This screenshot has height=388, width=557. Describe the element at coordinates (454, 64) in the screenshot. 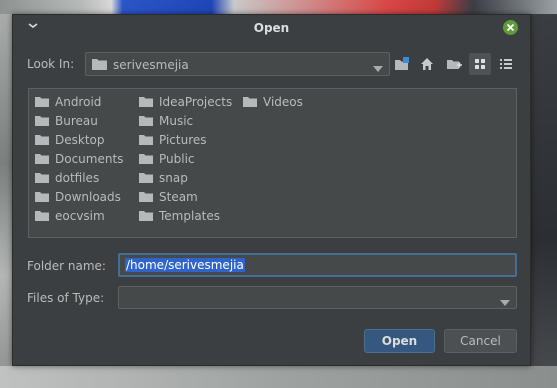

I see `folder-up-icon` at that location.